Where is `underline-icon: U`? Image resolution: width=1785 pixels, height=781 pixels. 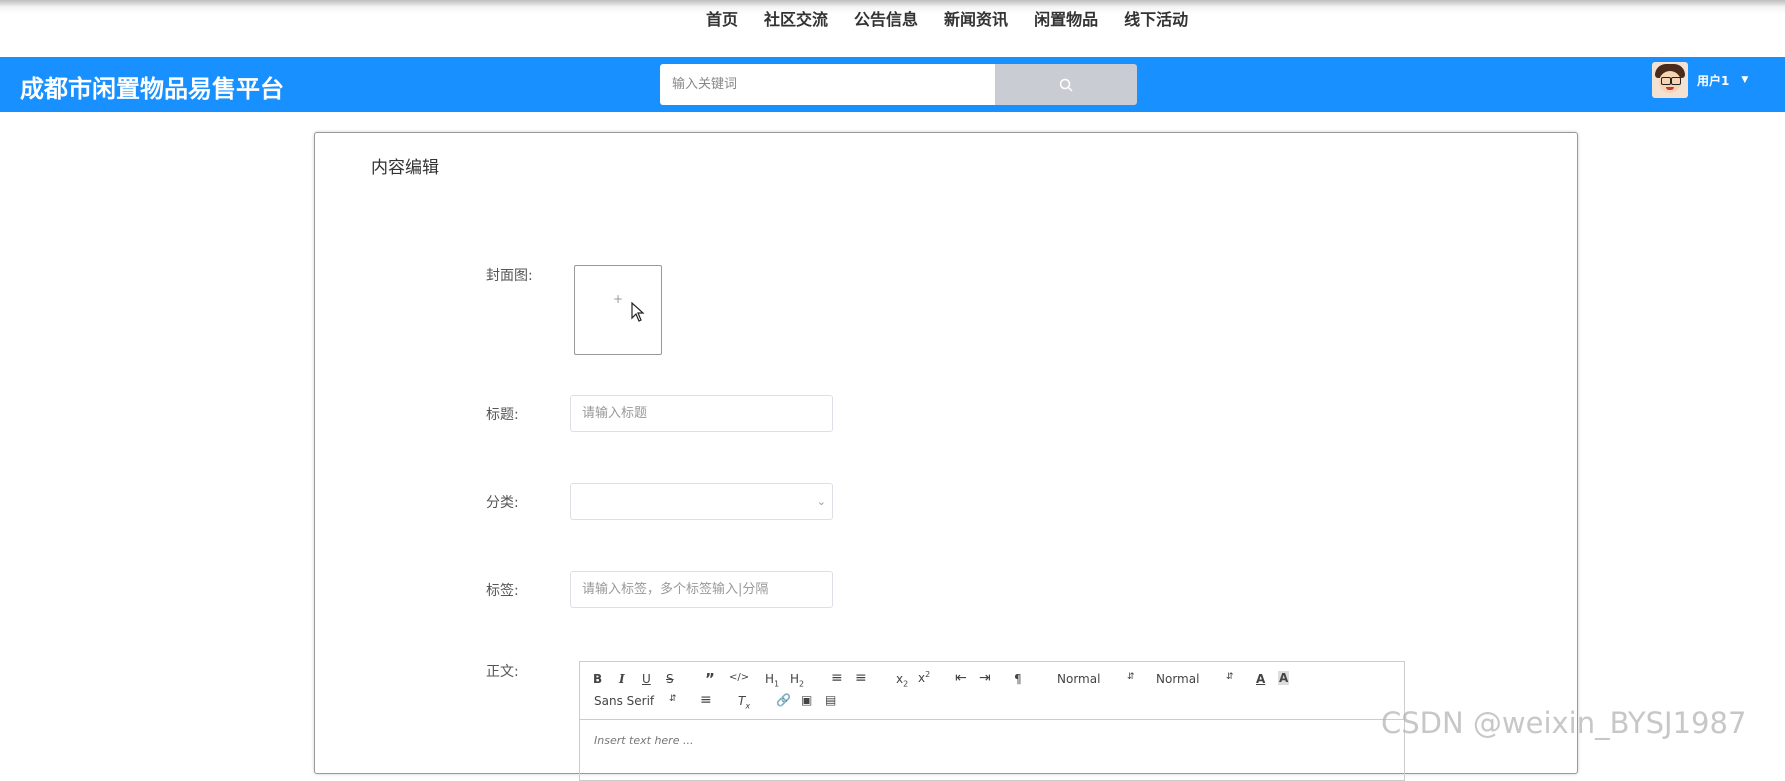
underline-icon: U is located at coordinates (646, 679).